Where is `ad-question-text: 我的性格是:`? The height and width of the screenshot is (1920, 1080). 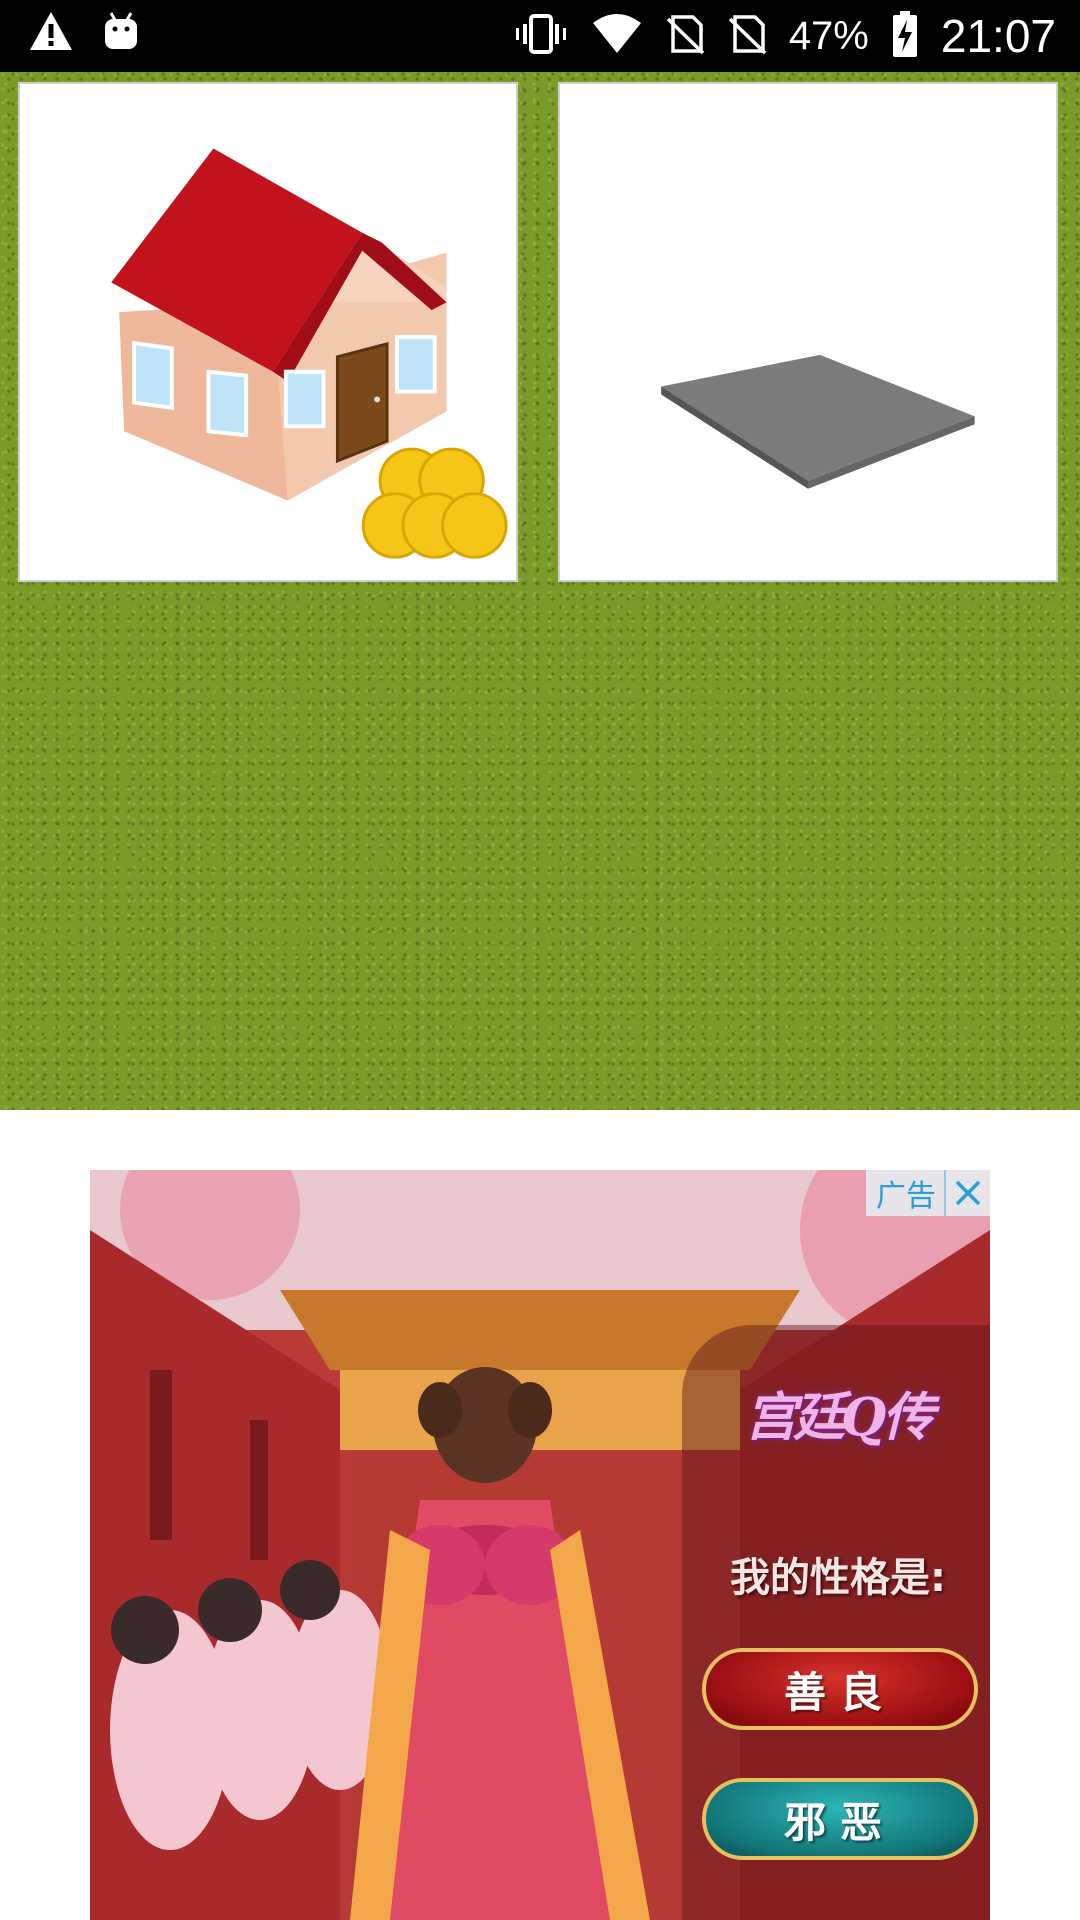
ad-question-text: 我的性格是: is located at coordinates (838, 1578).